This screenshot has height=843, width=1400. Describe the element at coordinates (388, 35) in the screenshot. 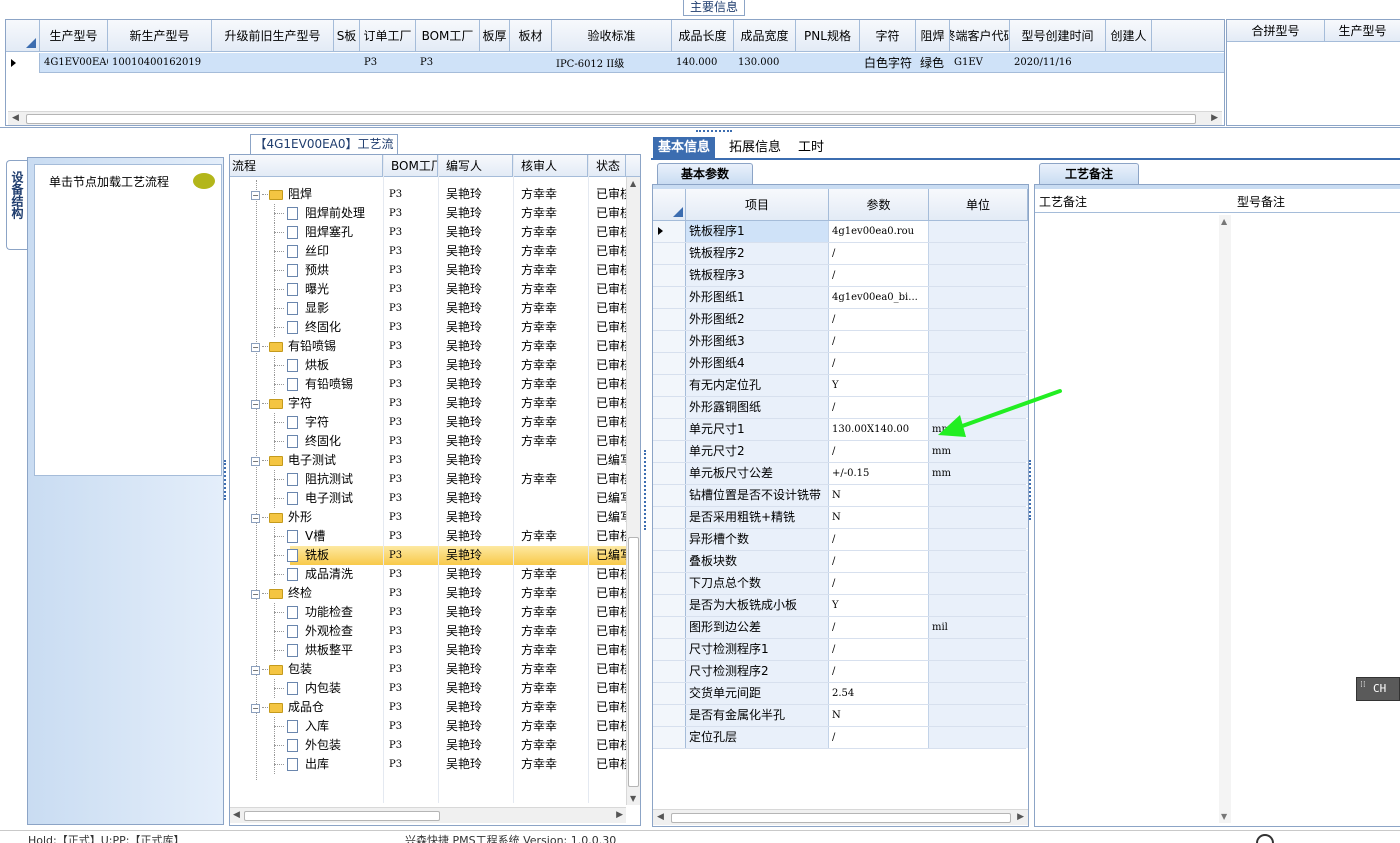

I see `column-header: 订单工厂` at that location.